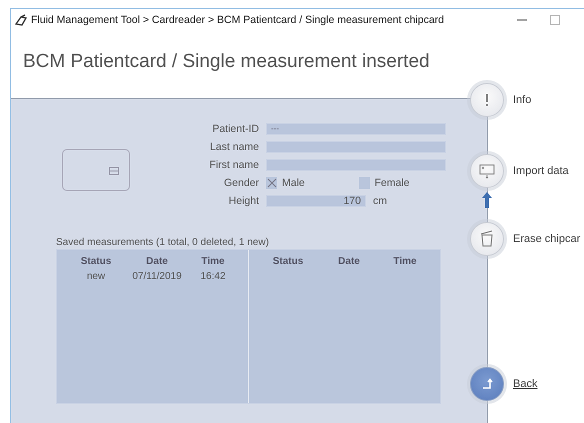 This screenshot has width=584, height=423. Describe the element at coordinates (21, 20) in the screenshot. I see `app-logo-icon` at that location.